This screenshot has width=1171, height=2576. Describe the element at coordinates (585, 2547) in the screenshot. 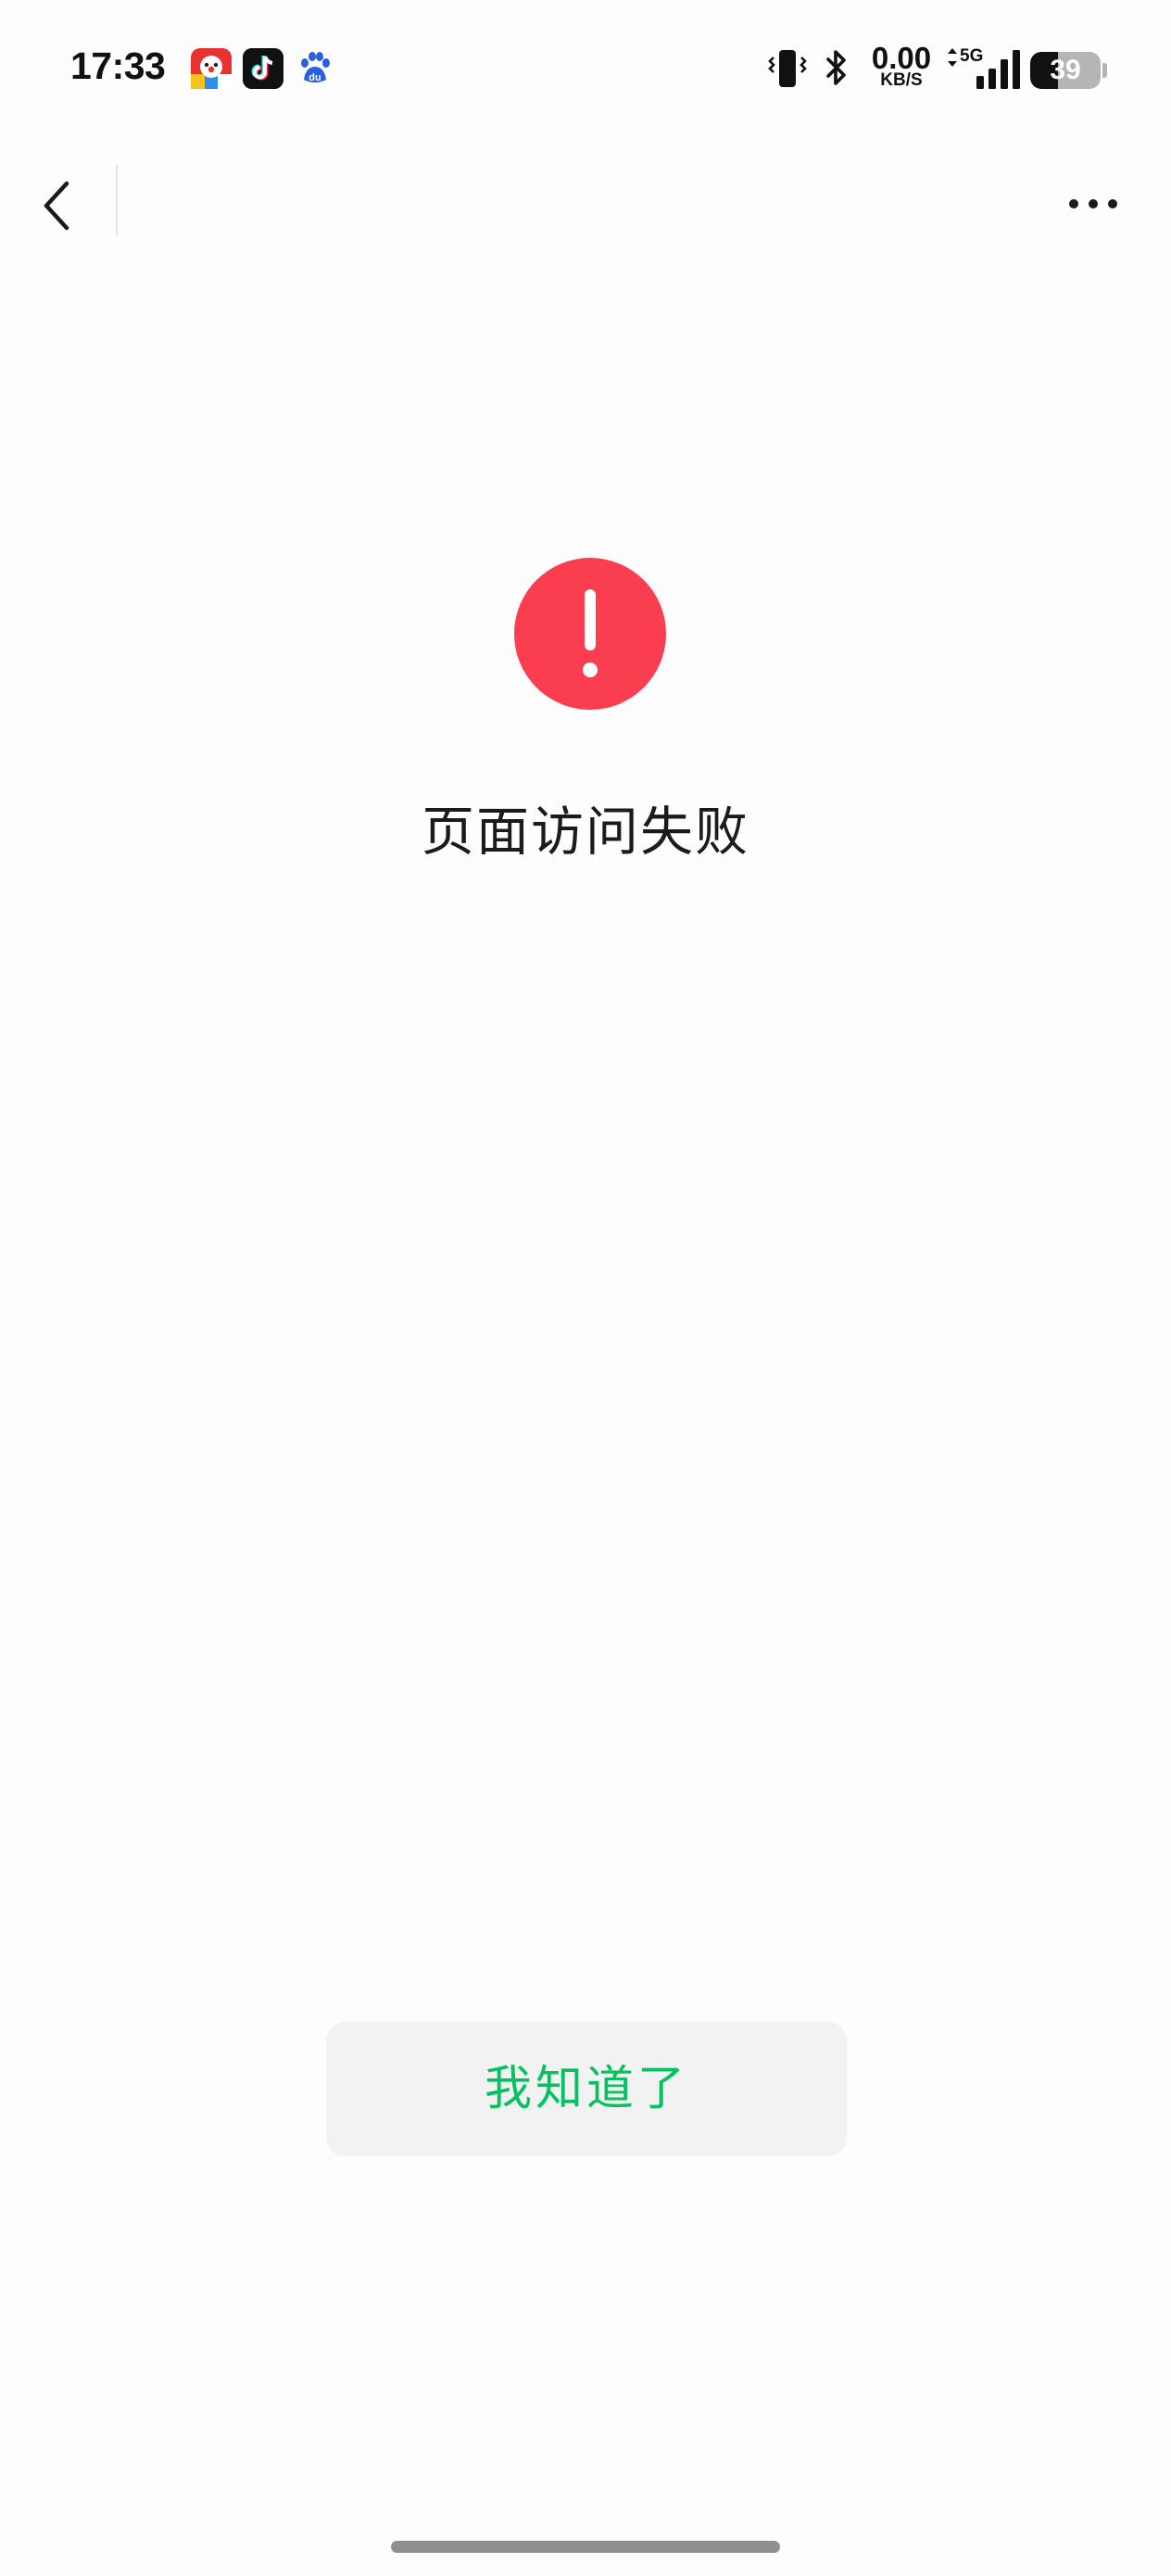

I see `home-indicator` at that location.